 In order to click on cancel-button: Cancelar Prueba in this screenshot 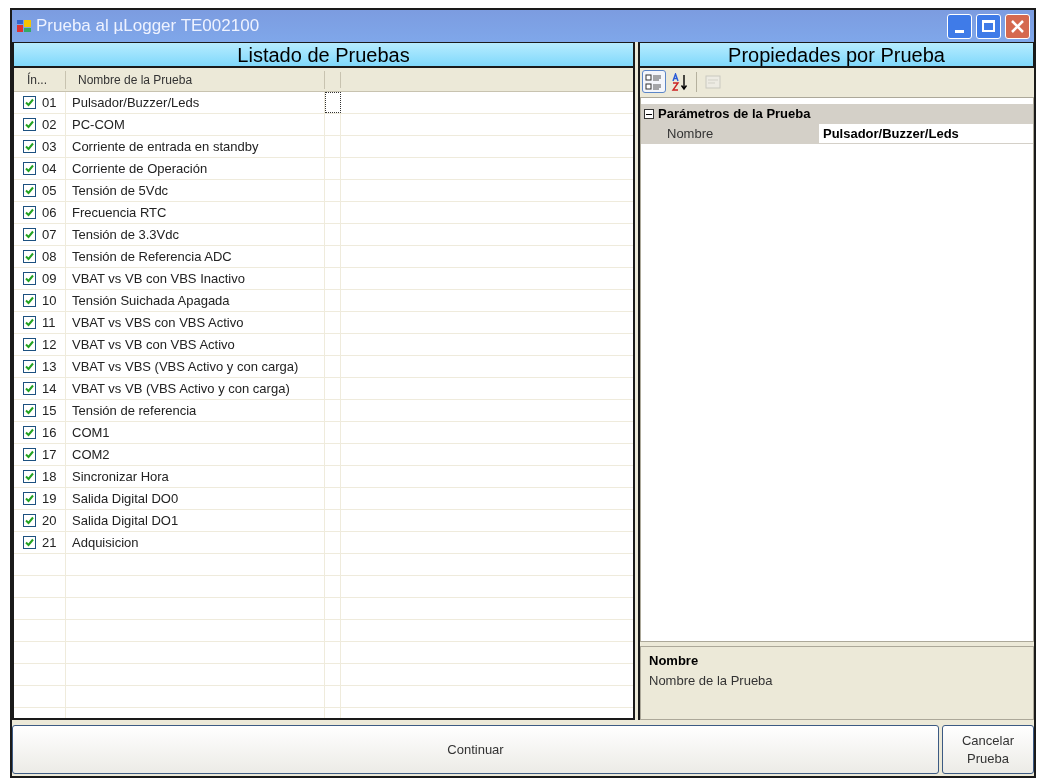, I will do `click(988, 749)`.